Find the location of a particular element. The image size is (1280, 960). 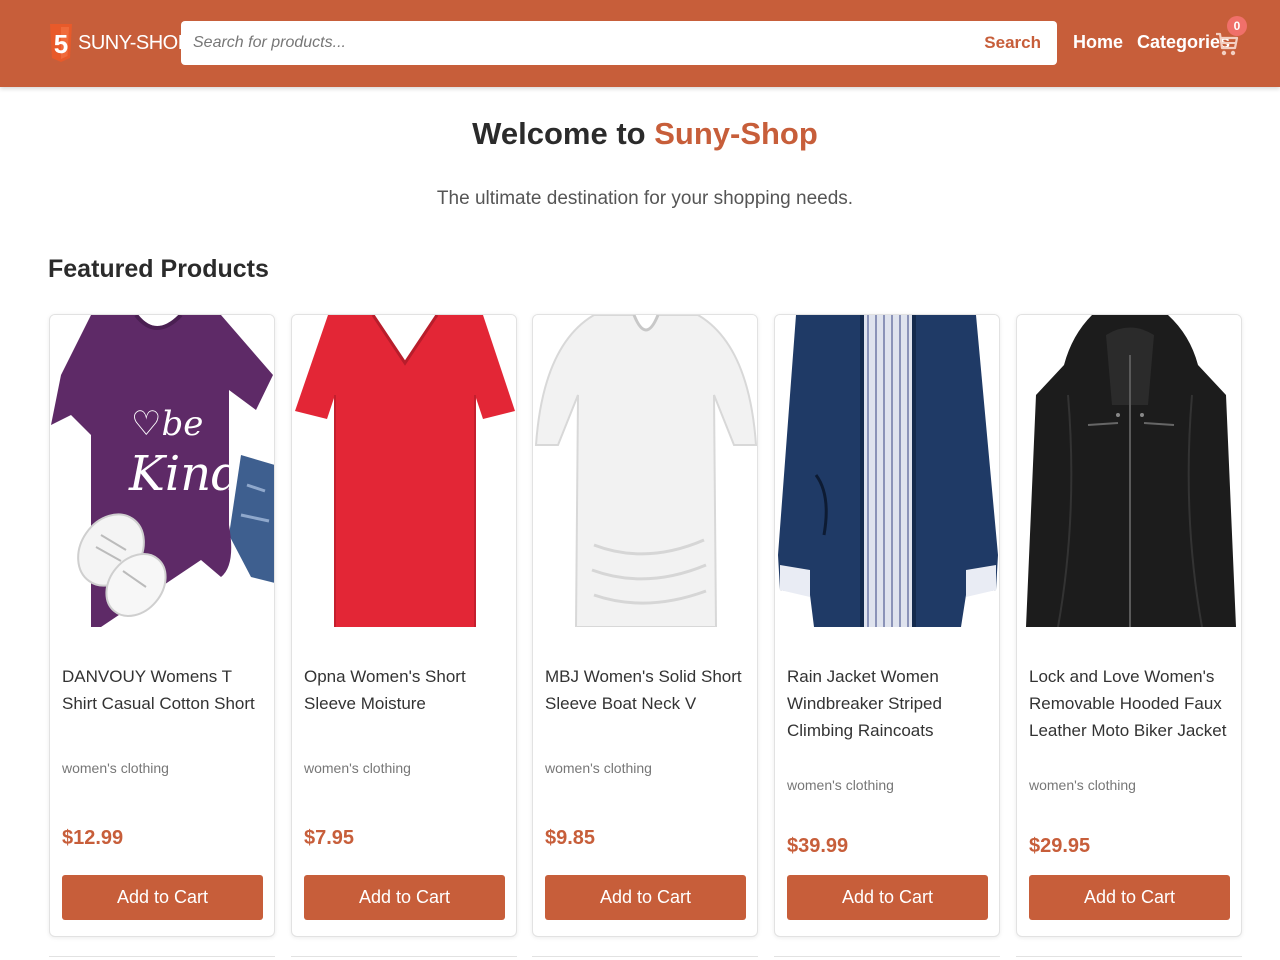

welcome-text: Welcome to is located at coordinates (559, 133).